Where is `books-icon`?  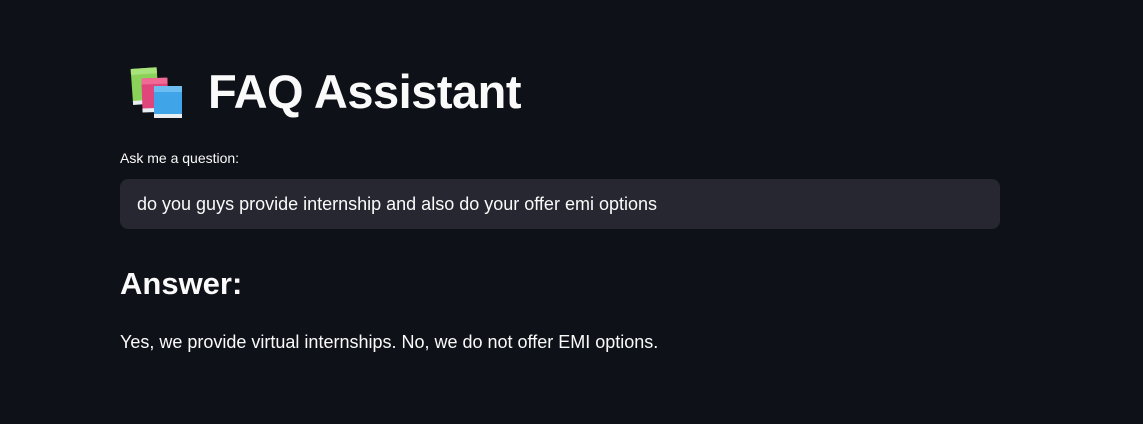 books-icon is located at coordinates (156, 92).